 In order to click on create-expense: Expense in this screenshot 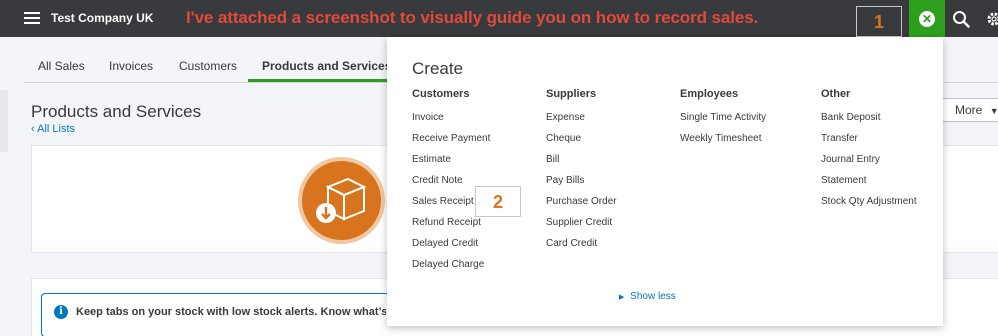, I will do `click(581, 122)`.